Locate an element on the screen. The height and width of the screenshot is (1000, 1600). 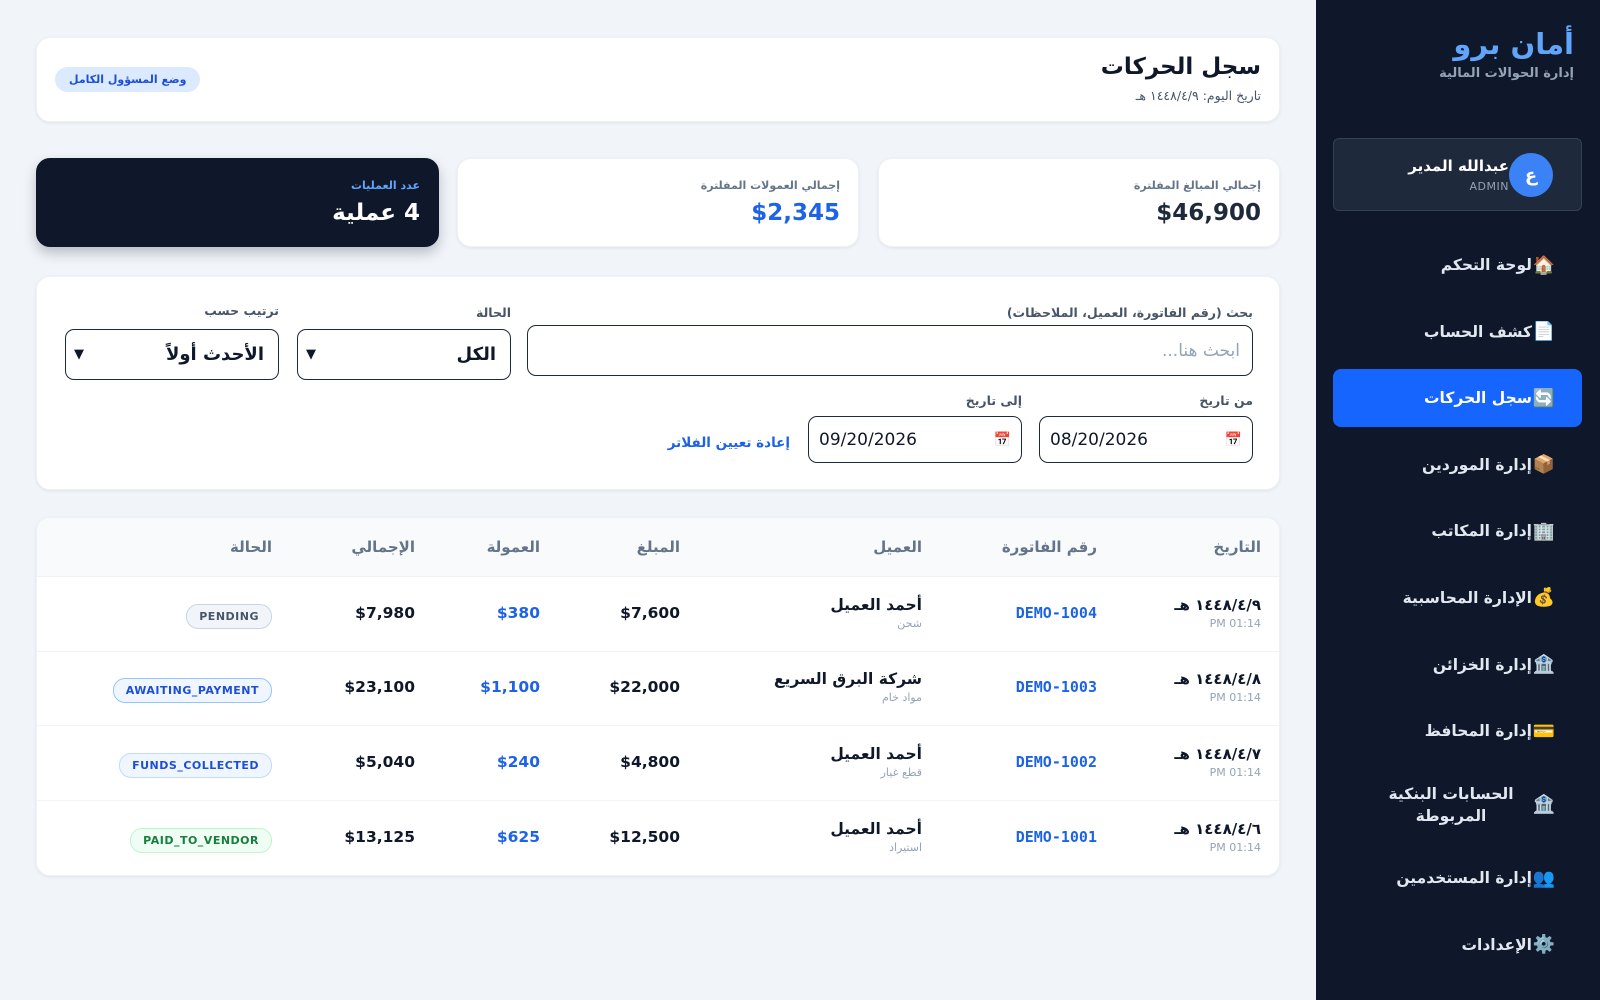
invoice-link: DEMO-1001 is located at coordinates (1056, 837).